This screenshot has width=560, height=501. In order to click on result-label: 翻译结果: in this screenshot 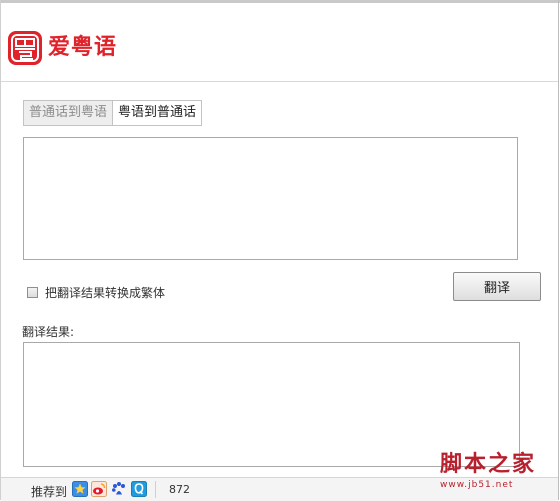, I will do `click(48, 332)`.